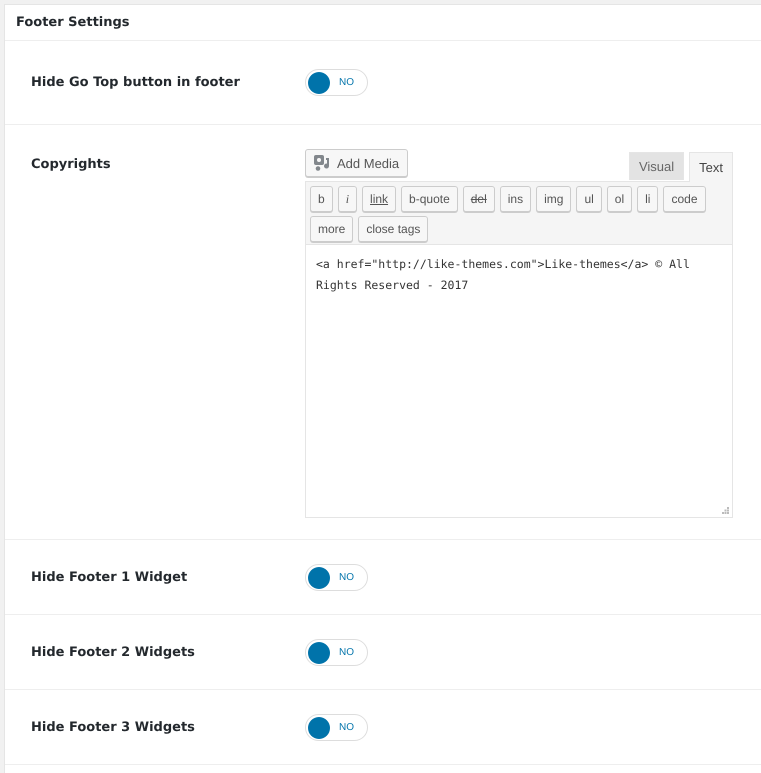 Image resolution: width=761 pixels, height=773 pixels. I want to click on quicktag-button: b-quote, so click(429, 199).